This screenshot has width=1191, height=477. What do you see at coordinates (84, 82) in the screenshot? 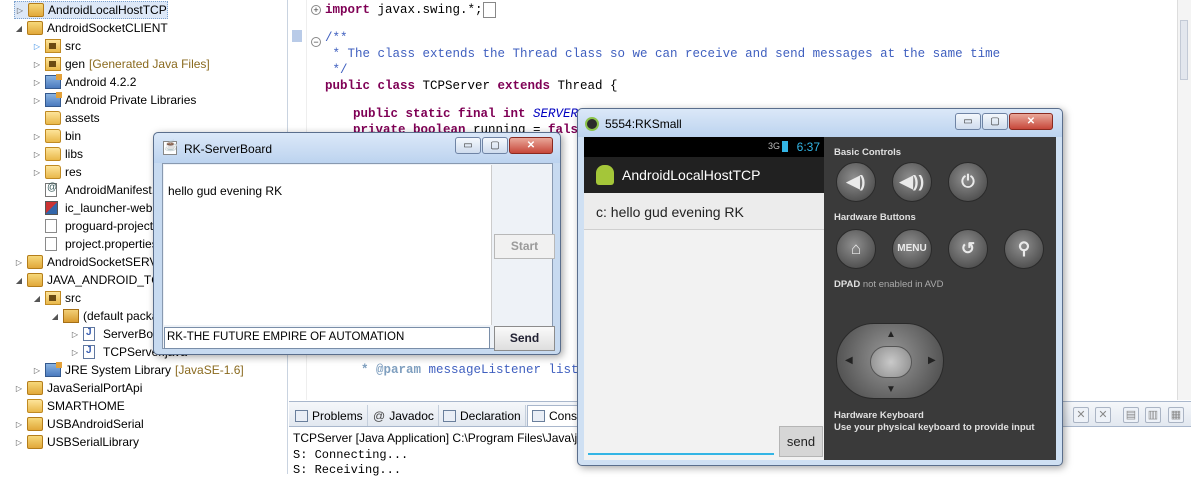
I see `tree-item-android-422: ▷ Android 4.2.2` at bounding box center [84, 82].